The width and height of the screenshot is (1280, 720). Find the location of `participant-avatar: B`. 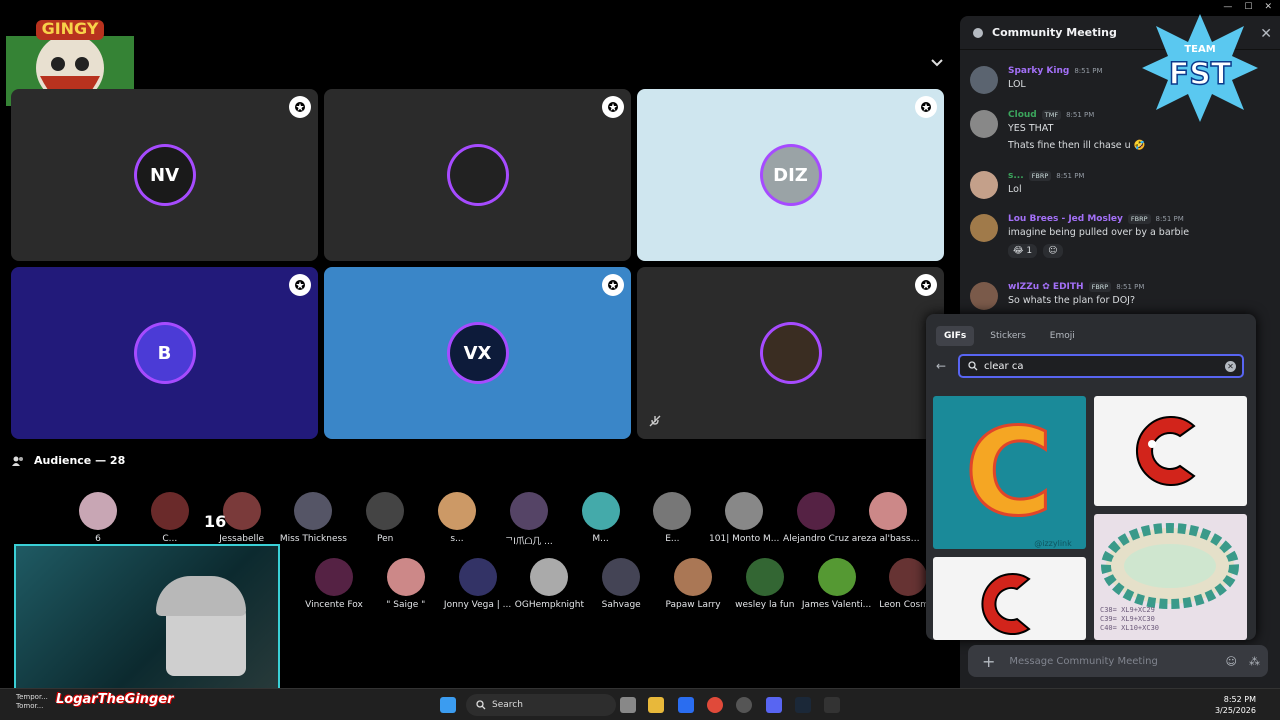

participant-avatar: B is located at coordinates (164, 353).